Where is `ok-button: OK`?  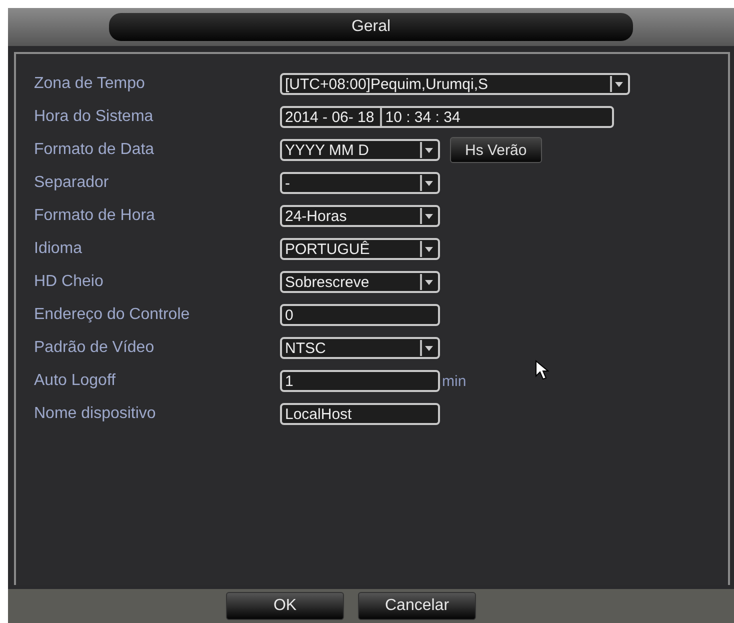
ok-button: OK is located at coordinates (285, 606).